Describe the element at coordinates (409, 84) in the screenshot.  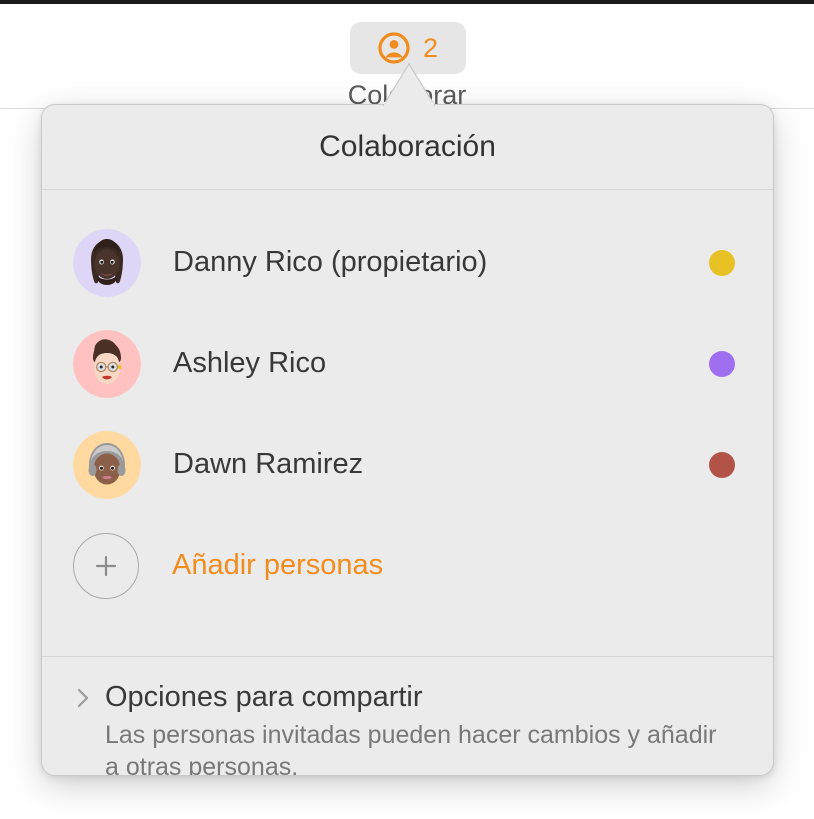
I see `popover-arrow` at that location.